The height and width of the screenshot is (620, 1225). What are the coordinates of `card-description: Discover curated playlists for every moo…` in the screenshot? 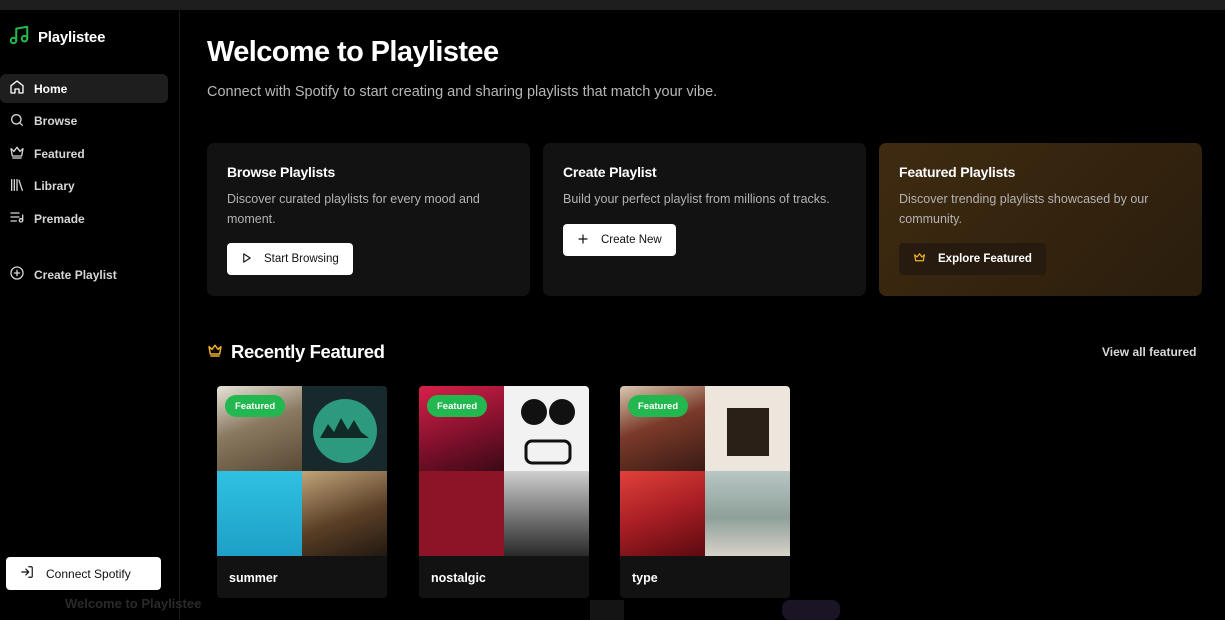 It's located at (353, 209).